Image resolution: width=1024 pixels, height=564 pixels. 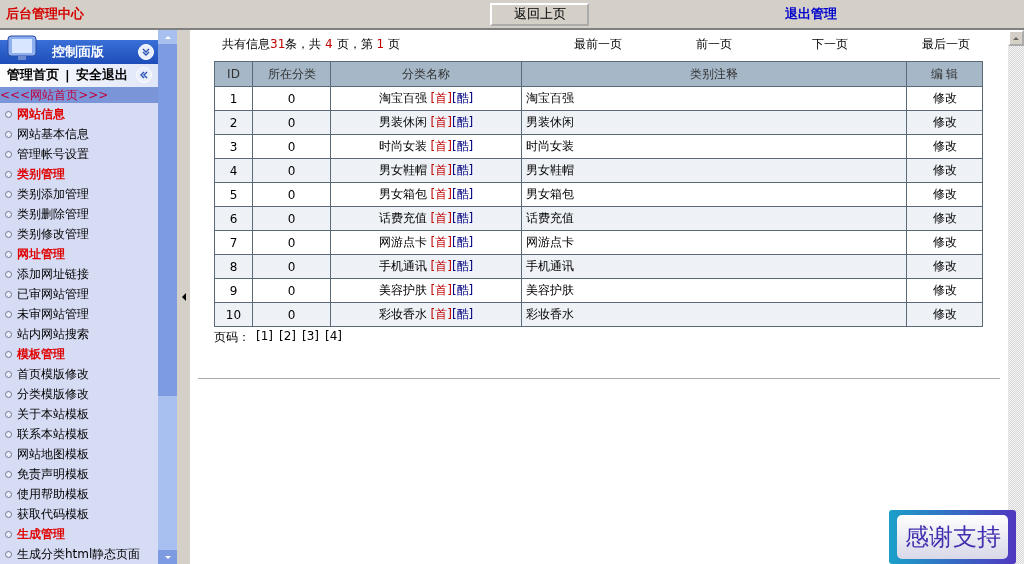 What do you see at coordinates (79, 174) in the screenshot?
I see `menu-heading: 类别管理` at bounding box center [79, 174].